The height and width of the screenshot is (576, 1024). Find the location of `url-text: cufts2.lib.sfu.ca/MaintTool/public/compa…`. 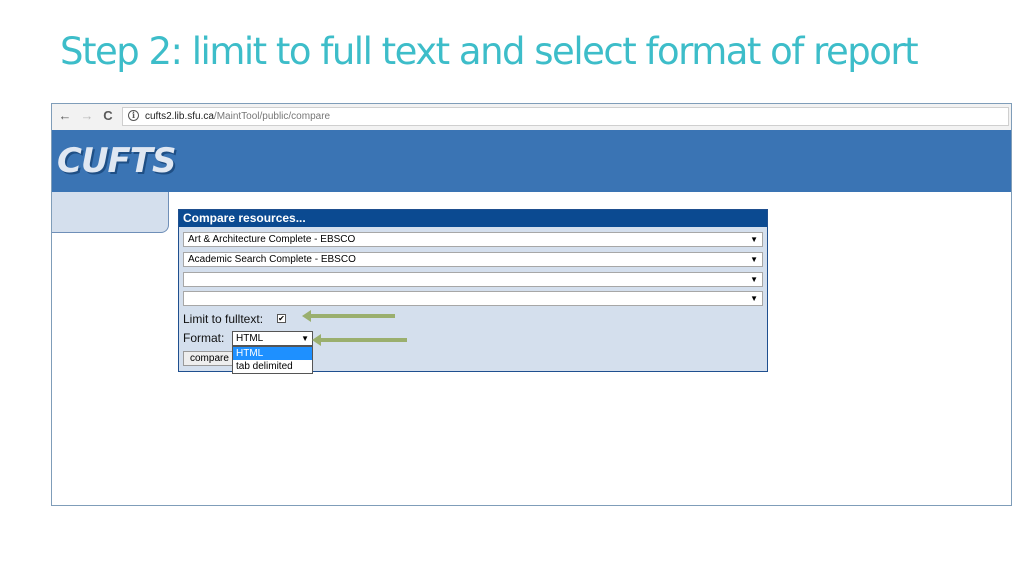

url-text: cufts2.lib.sfu.ca/MaintTool/public/compa… is located at coordinates (237, 116).